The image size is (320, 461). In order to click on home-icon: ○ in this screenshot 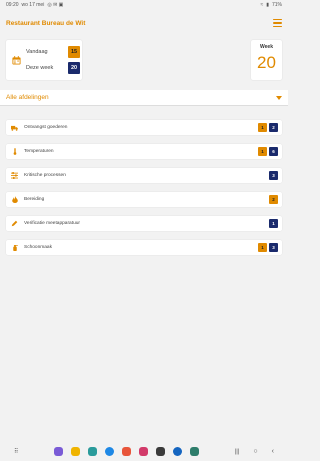, I will do `click(255, 451)`.